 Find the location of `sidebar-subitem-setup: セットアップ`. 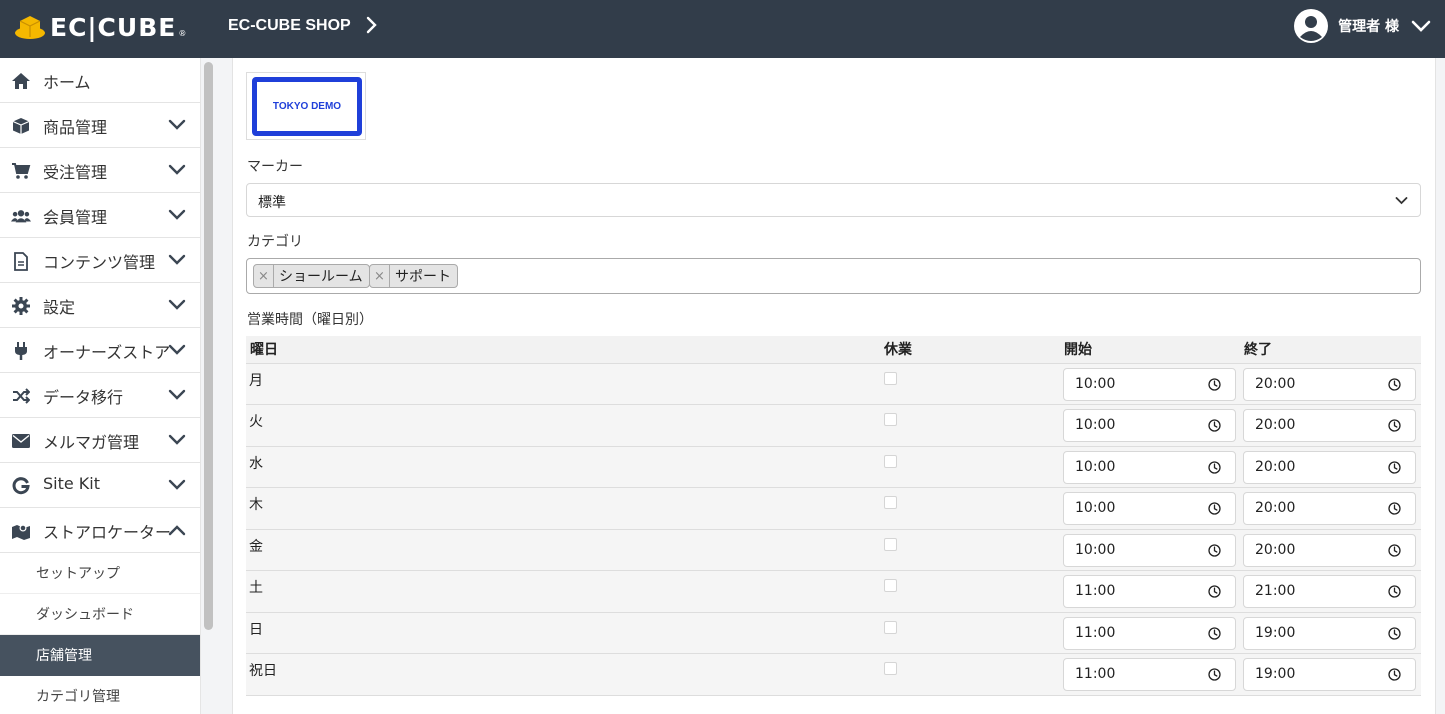

sidebar-subitem-setup: セットアップ is located at coordinates (100, 573).